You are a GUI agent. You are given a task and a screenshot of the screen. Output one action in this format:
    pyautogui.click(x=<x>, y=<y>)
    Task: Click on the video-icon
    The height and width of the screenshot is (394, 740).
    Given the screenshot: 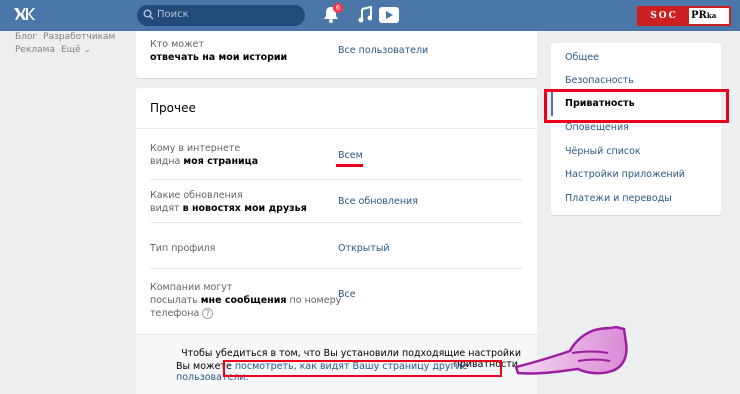 What is the action you would take?
    pyautogui.click(x=389, y=15)
    